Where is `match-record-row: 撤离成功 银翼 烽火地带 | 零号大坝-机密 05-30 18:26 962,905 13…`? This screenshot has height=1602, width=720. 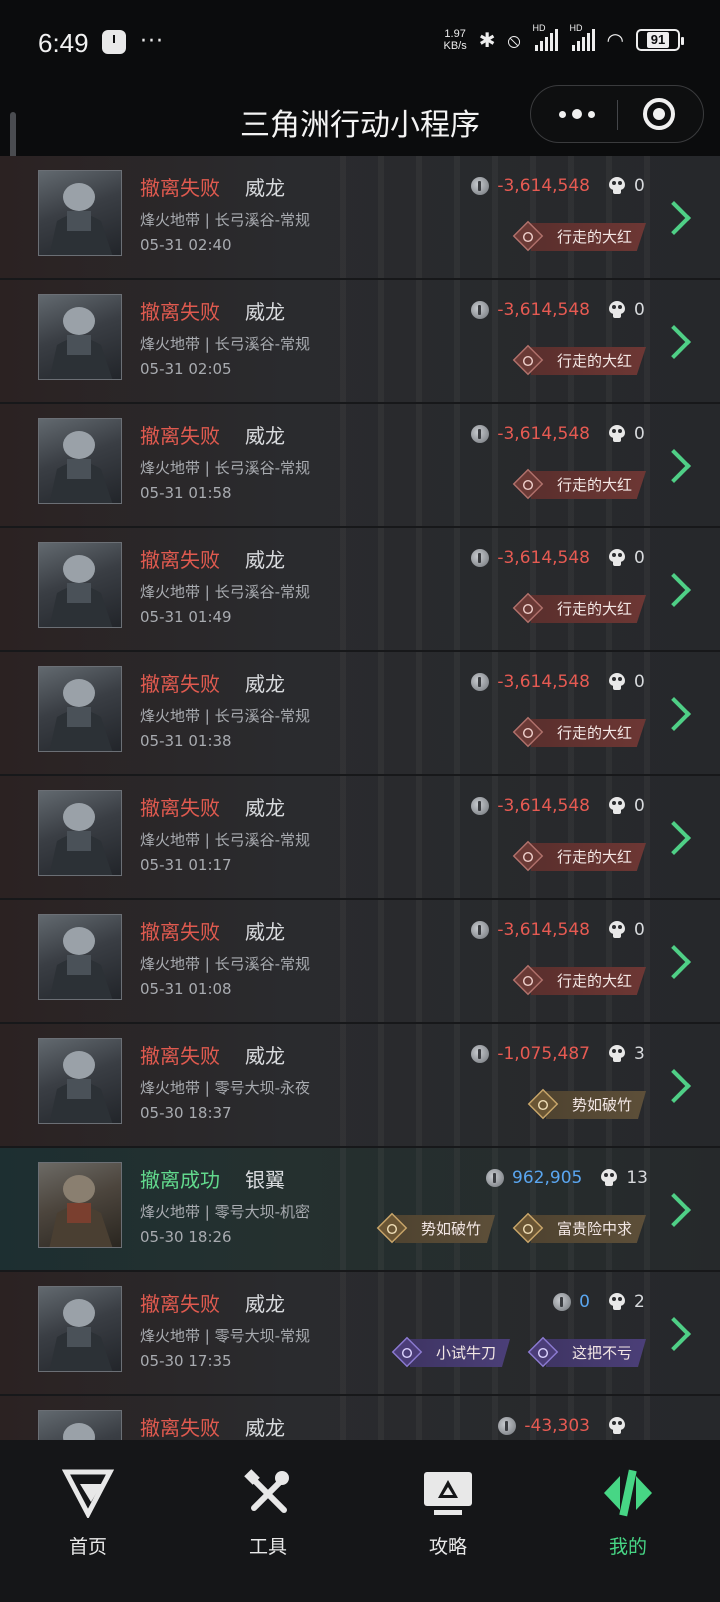 match-record-row: 撤离成功 银翼 烽火地带 | 零号大坝-机密 05-30 18:26 962,905 13… is located at coordinates (360, 1210).